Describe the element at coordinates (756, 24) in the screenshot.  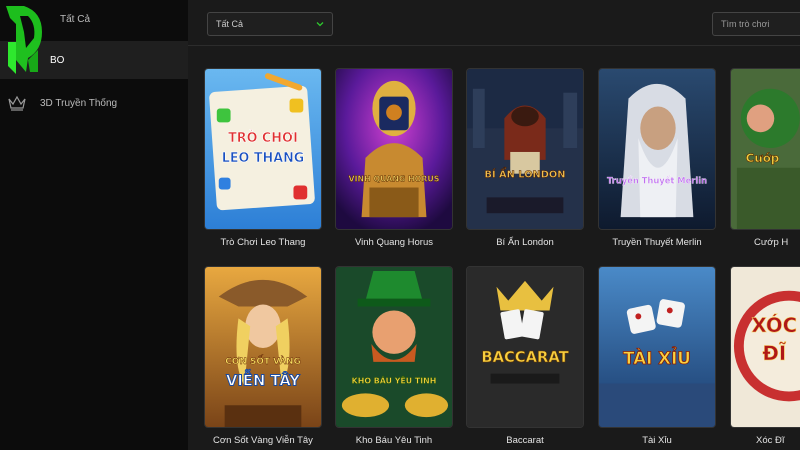
I see `search-input` at that location.